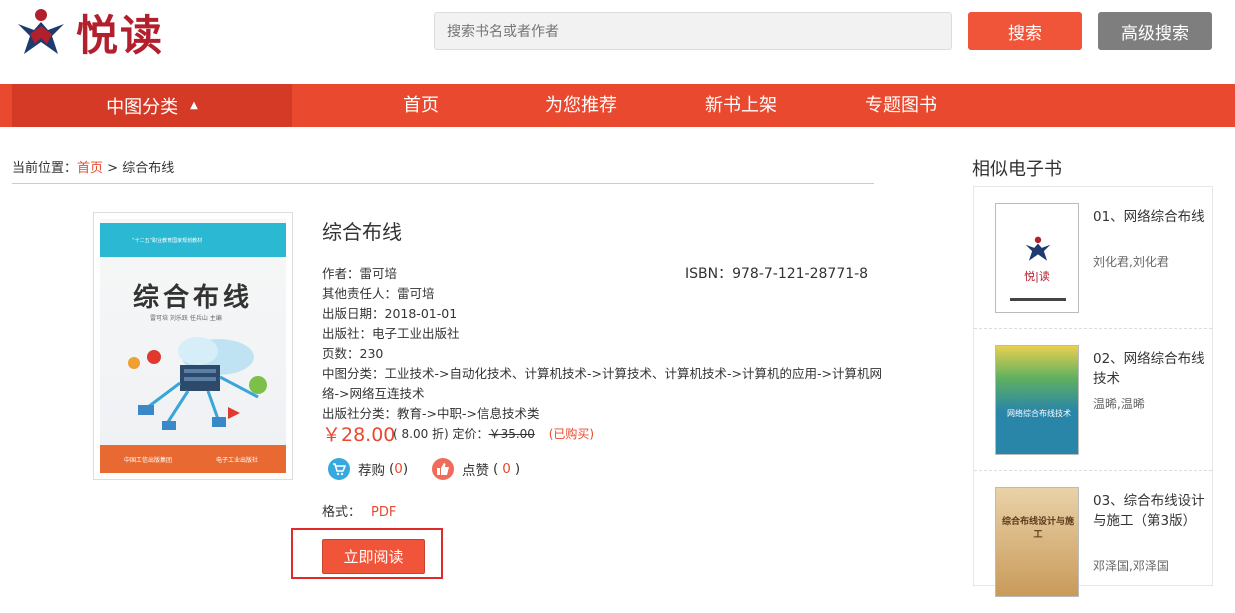 The height and width of the screenshot is (613, 1235). I want to click on similar-book-title: 02、网络综合布线技术, so click(1150, 369).